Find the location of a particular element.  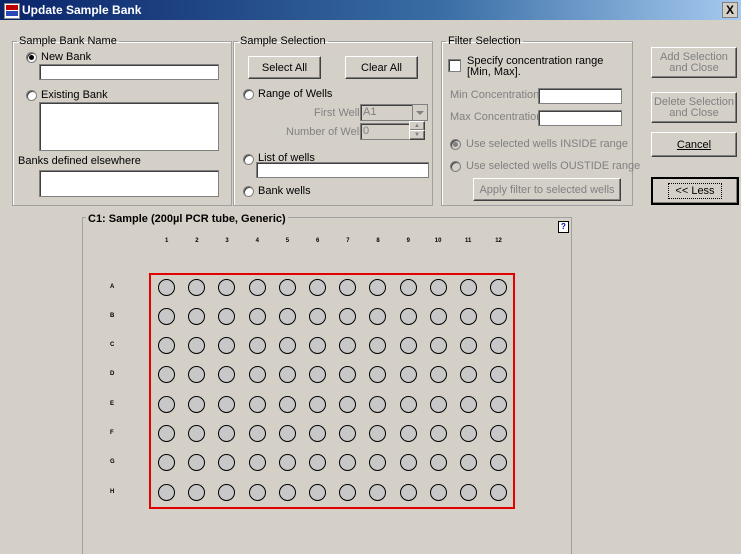

well-C4 is located at coordinates (257, 346).